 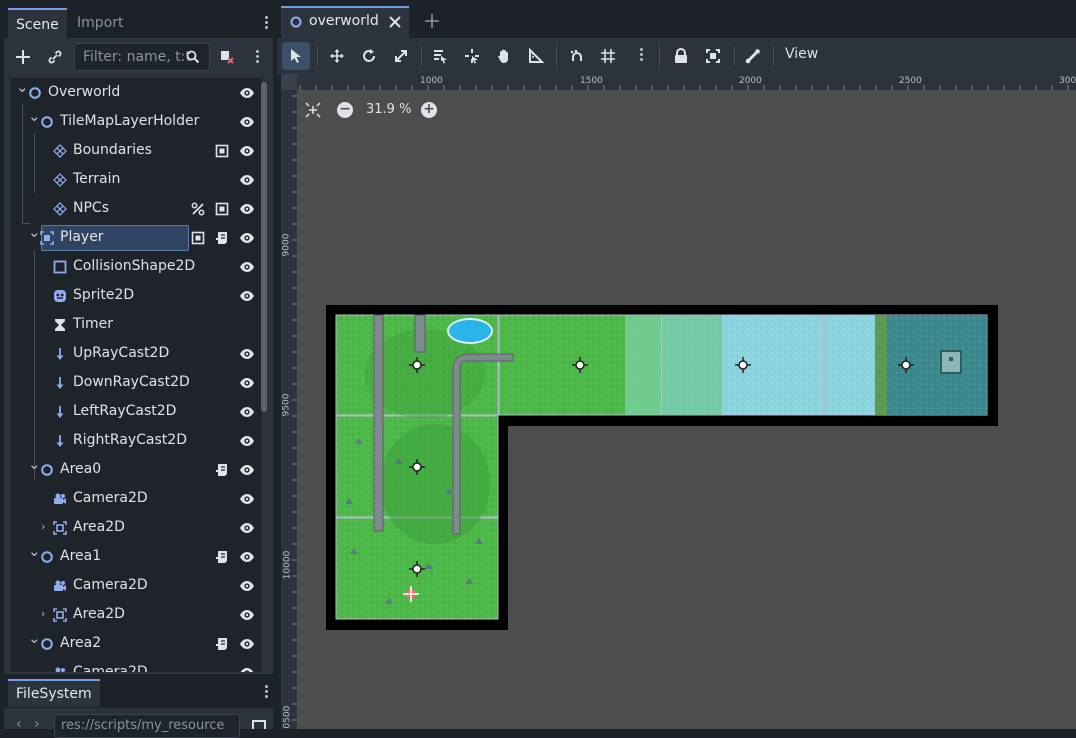 I want to click on list-select-button, so click(x=440, y=56).